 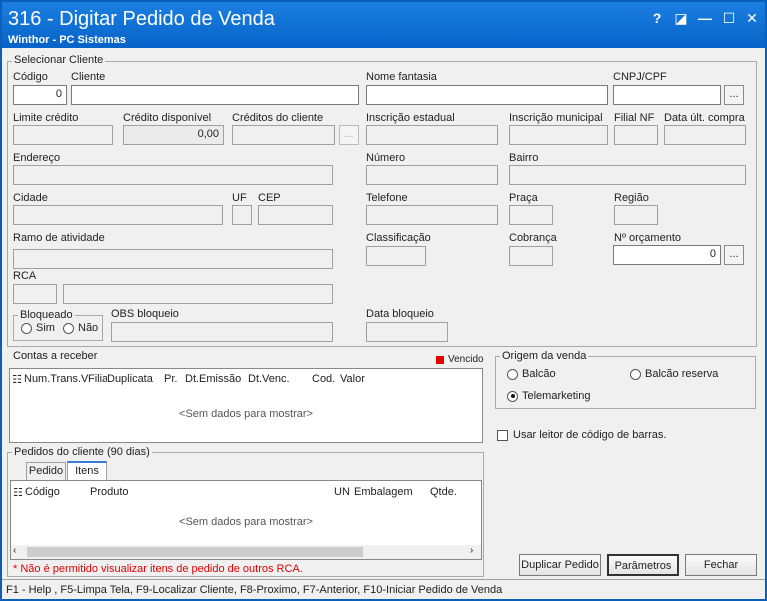 I want to click on credito-disponivel-label: Crédito disponível, so click(x=167, y=118).